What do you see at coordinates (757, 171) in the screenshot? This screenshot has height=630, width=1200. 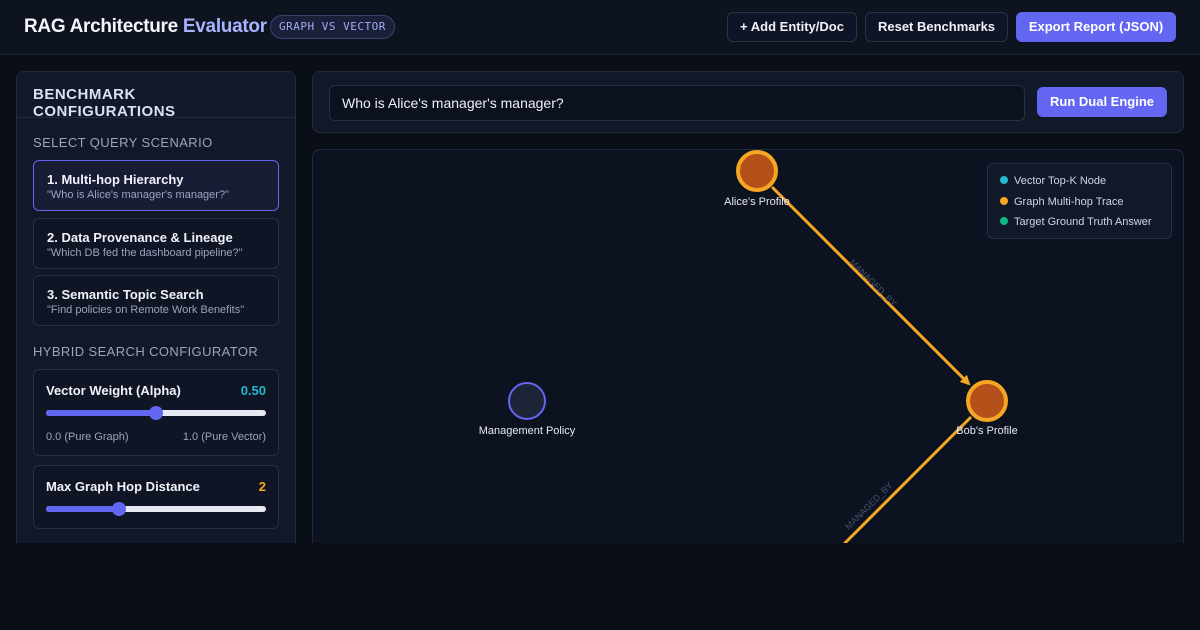 I see `graph-node-alice` at bounding box center [757, 171].